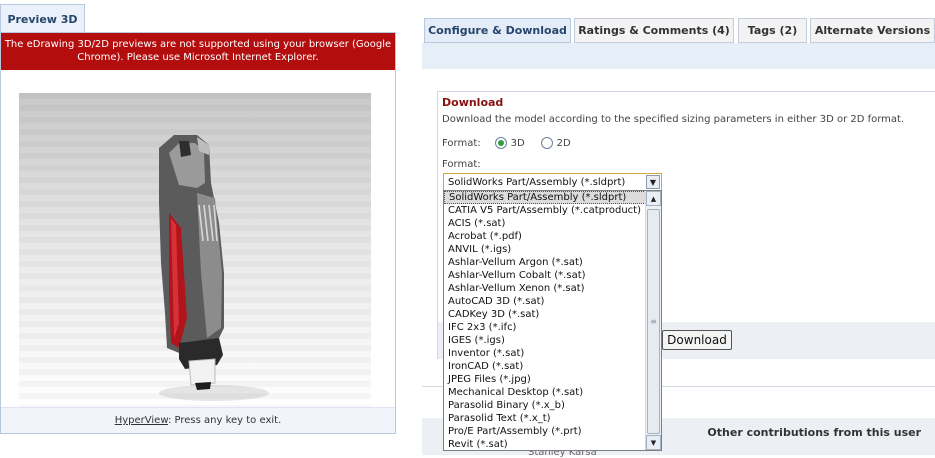  I want to click on tab-alternate-versions: Alternate Versions, so click(872, 30).